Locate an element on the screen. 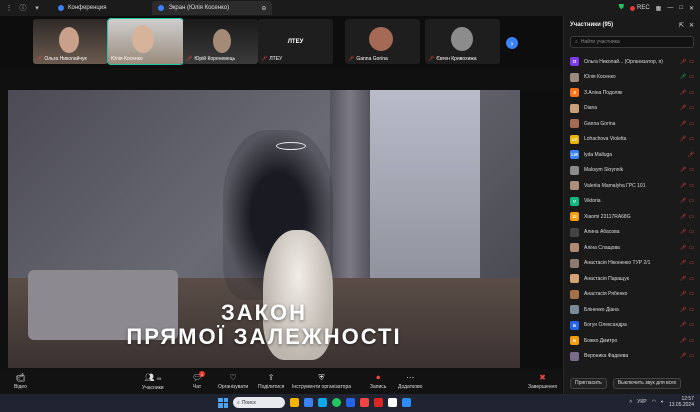  panel-header: Участники (95) ⇱ ✕ is located at coordinates (632, 25).